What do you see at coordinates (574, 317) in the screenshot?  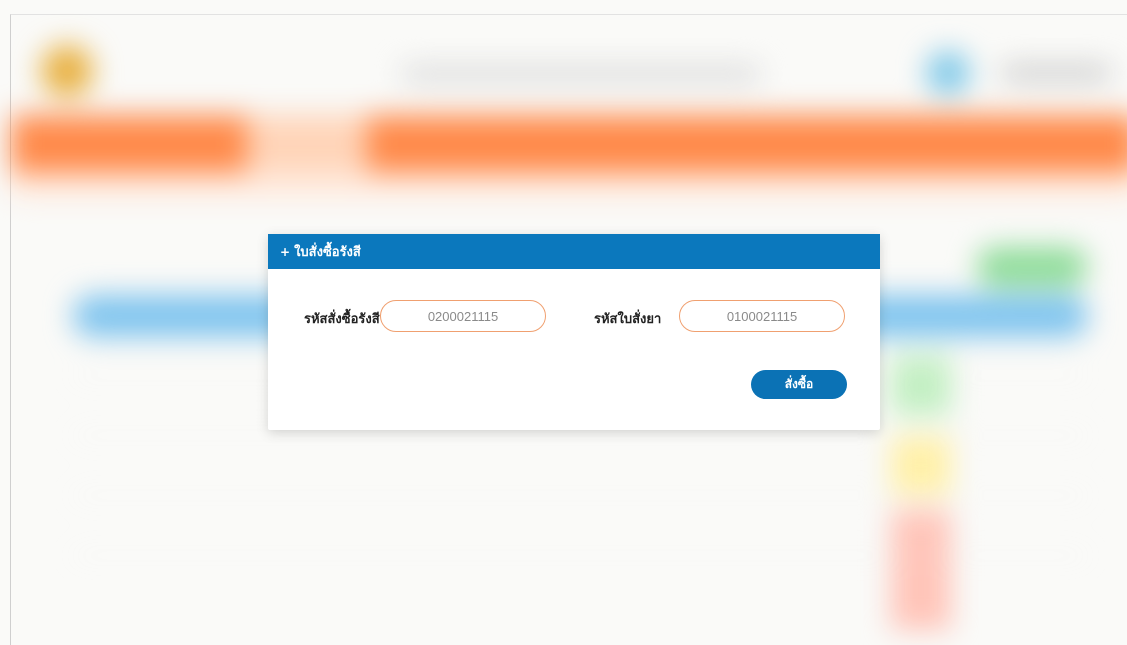 I see `form-row: รหัสสั่งซื้อรังสี รหัสใบสั่งยา` at bounding box center [574, 317].